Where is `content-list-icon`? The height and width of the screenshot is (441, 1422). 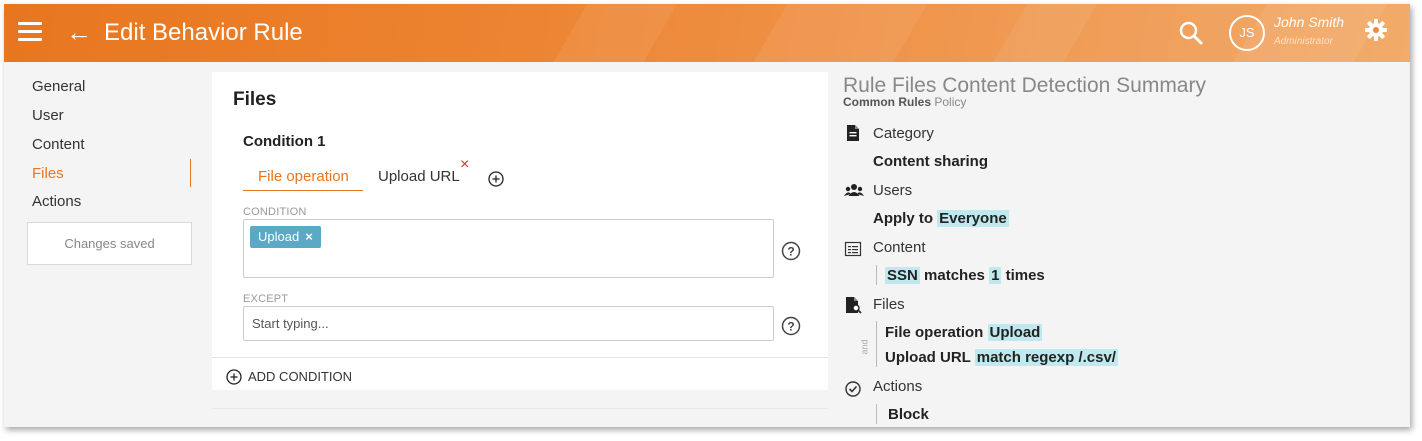
content-list-icon is located at coordinates (853, 249).